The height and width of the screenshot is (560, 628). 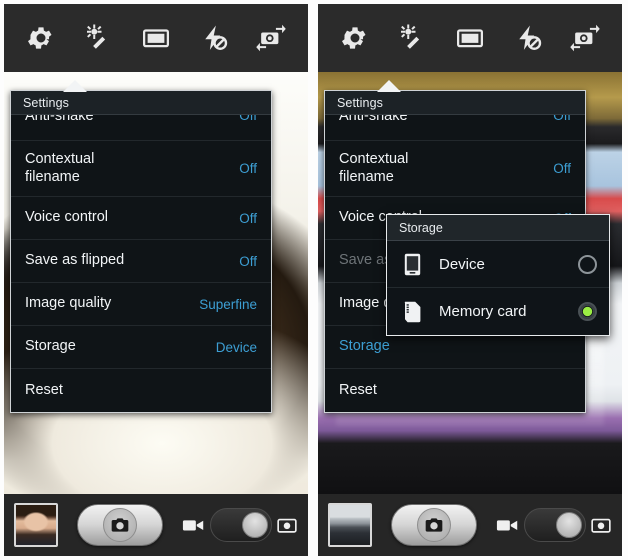 I want to click on camera-controls-right, so click(x=470, y=525).